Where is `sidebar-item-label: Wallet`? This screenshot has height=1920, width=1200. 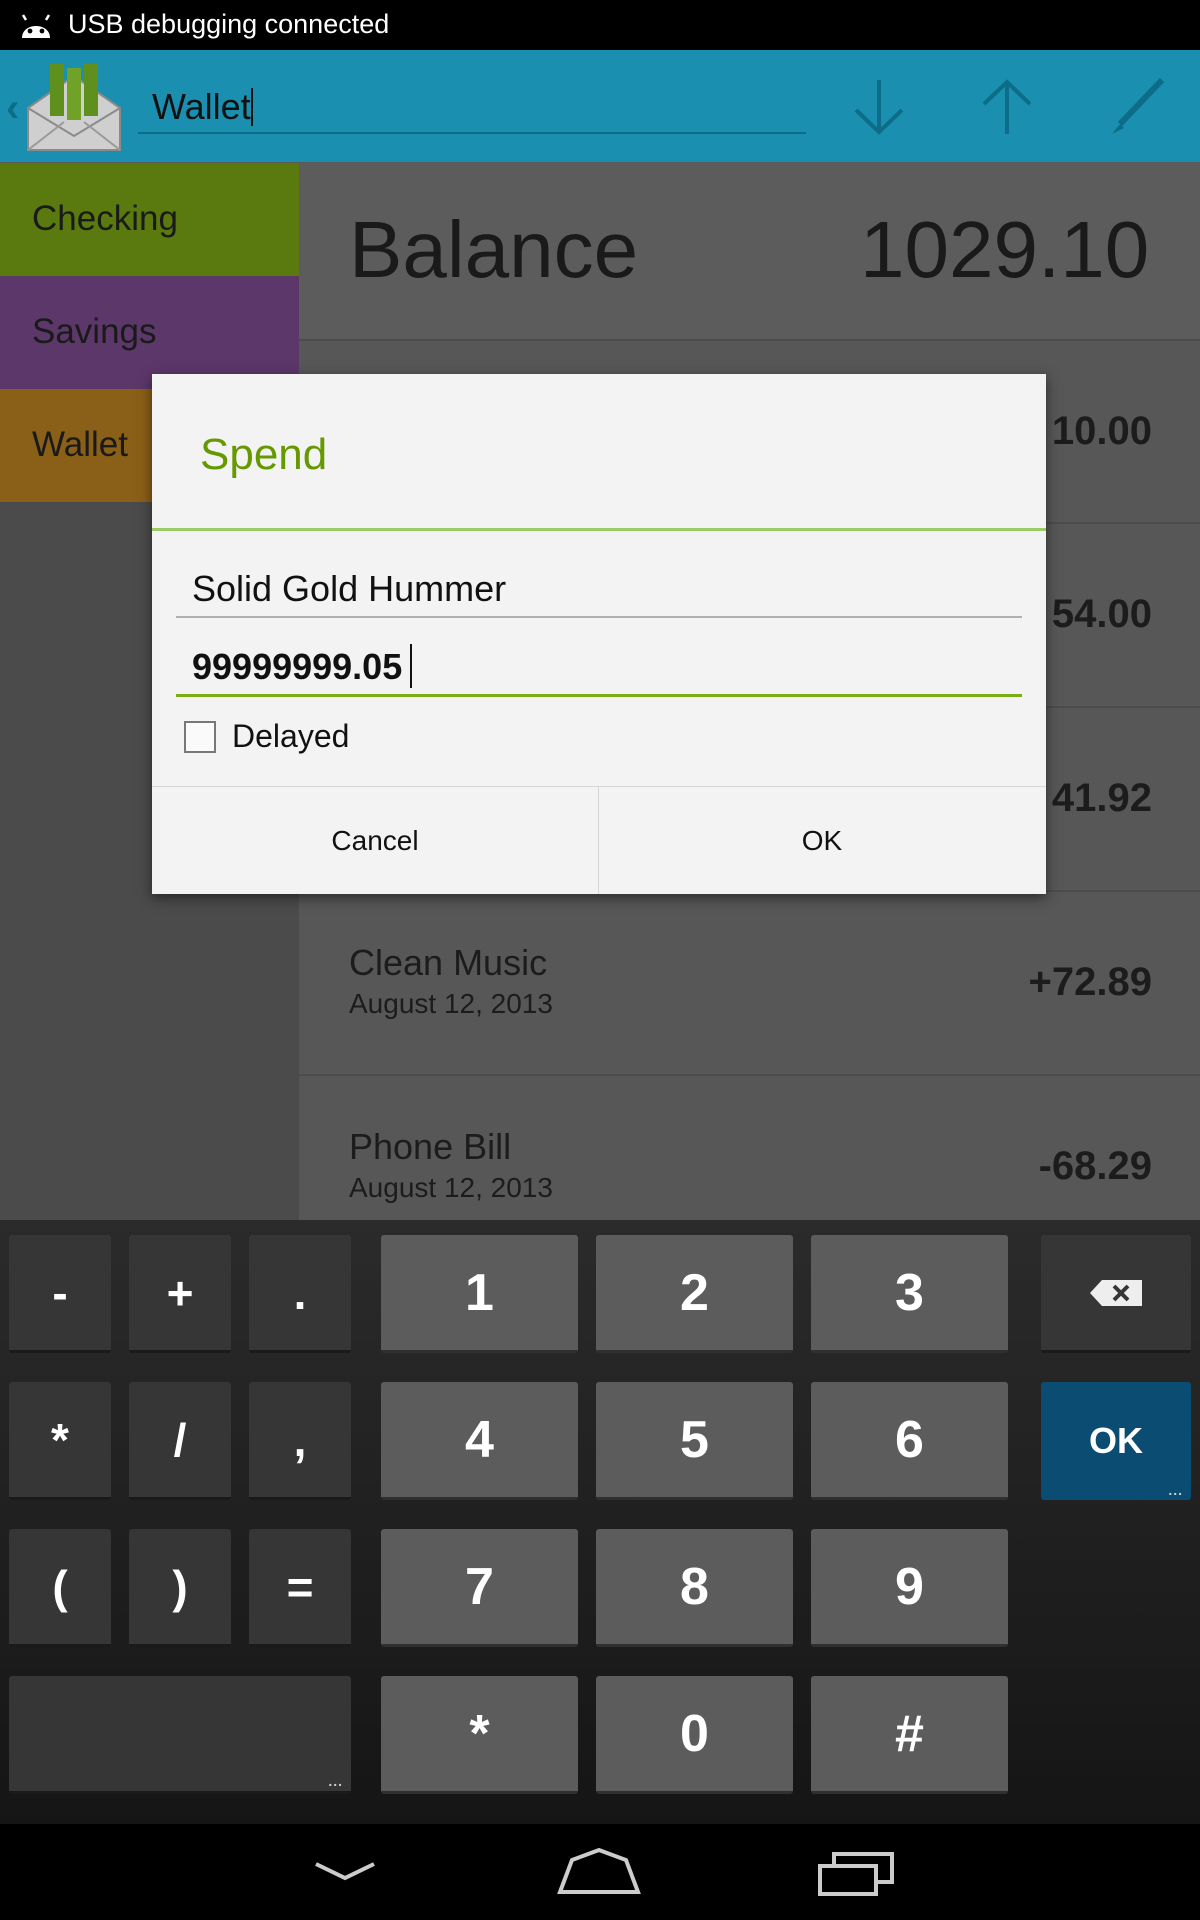
sidebar-item-label: Wallet is located at coordinates (80, 444).